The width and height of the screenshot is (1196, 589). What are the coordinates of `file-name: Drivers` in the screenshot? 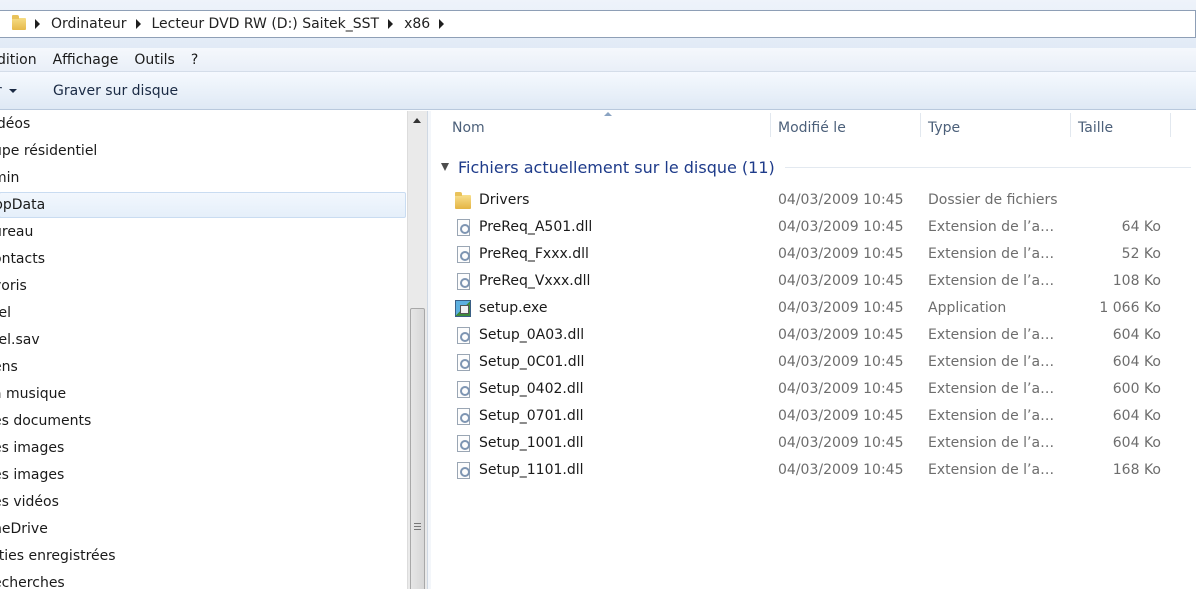 It's located at (504, 200).